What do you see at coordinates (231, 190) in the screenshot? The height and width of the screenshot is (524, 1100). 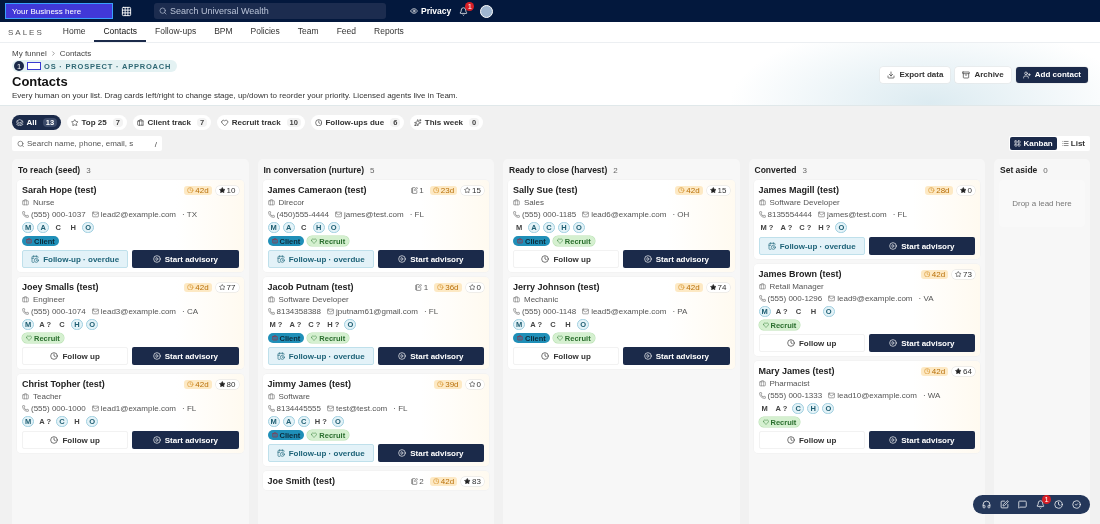 I see `score-text: 10` at bounding box center [231, 190].